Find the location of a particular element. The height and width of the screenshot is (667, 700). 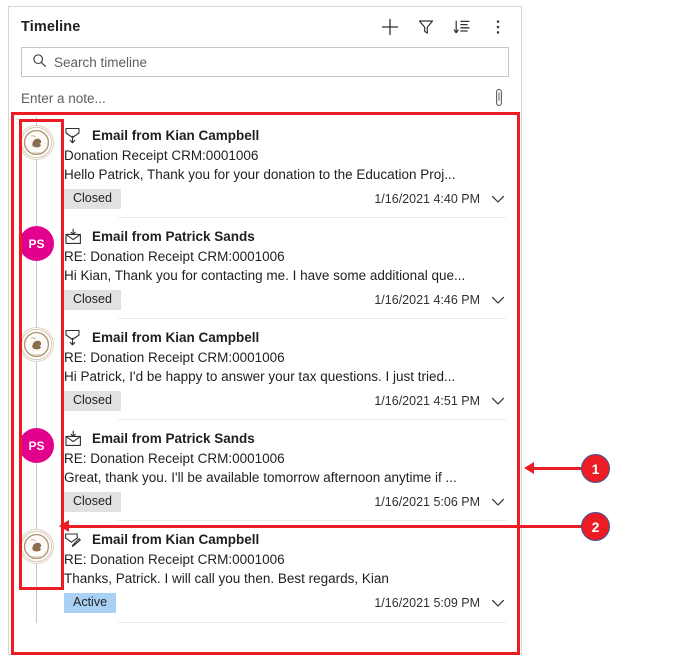

entry-meta: 1/16/2021 5:09 PM is located at coordinates (440, 603).